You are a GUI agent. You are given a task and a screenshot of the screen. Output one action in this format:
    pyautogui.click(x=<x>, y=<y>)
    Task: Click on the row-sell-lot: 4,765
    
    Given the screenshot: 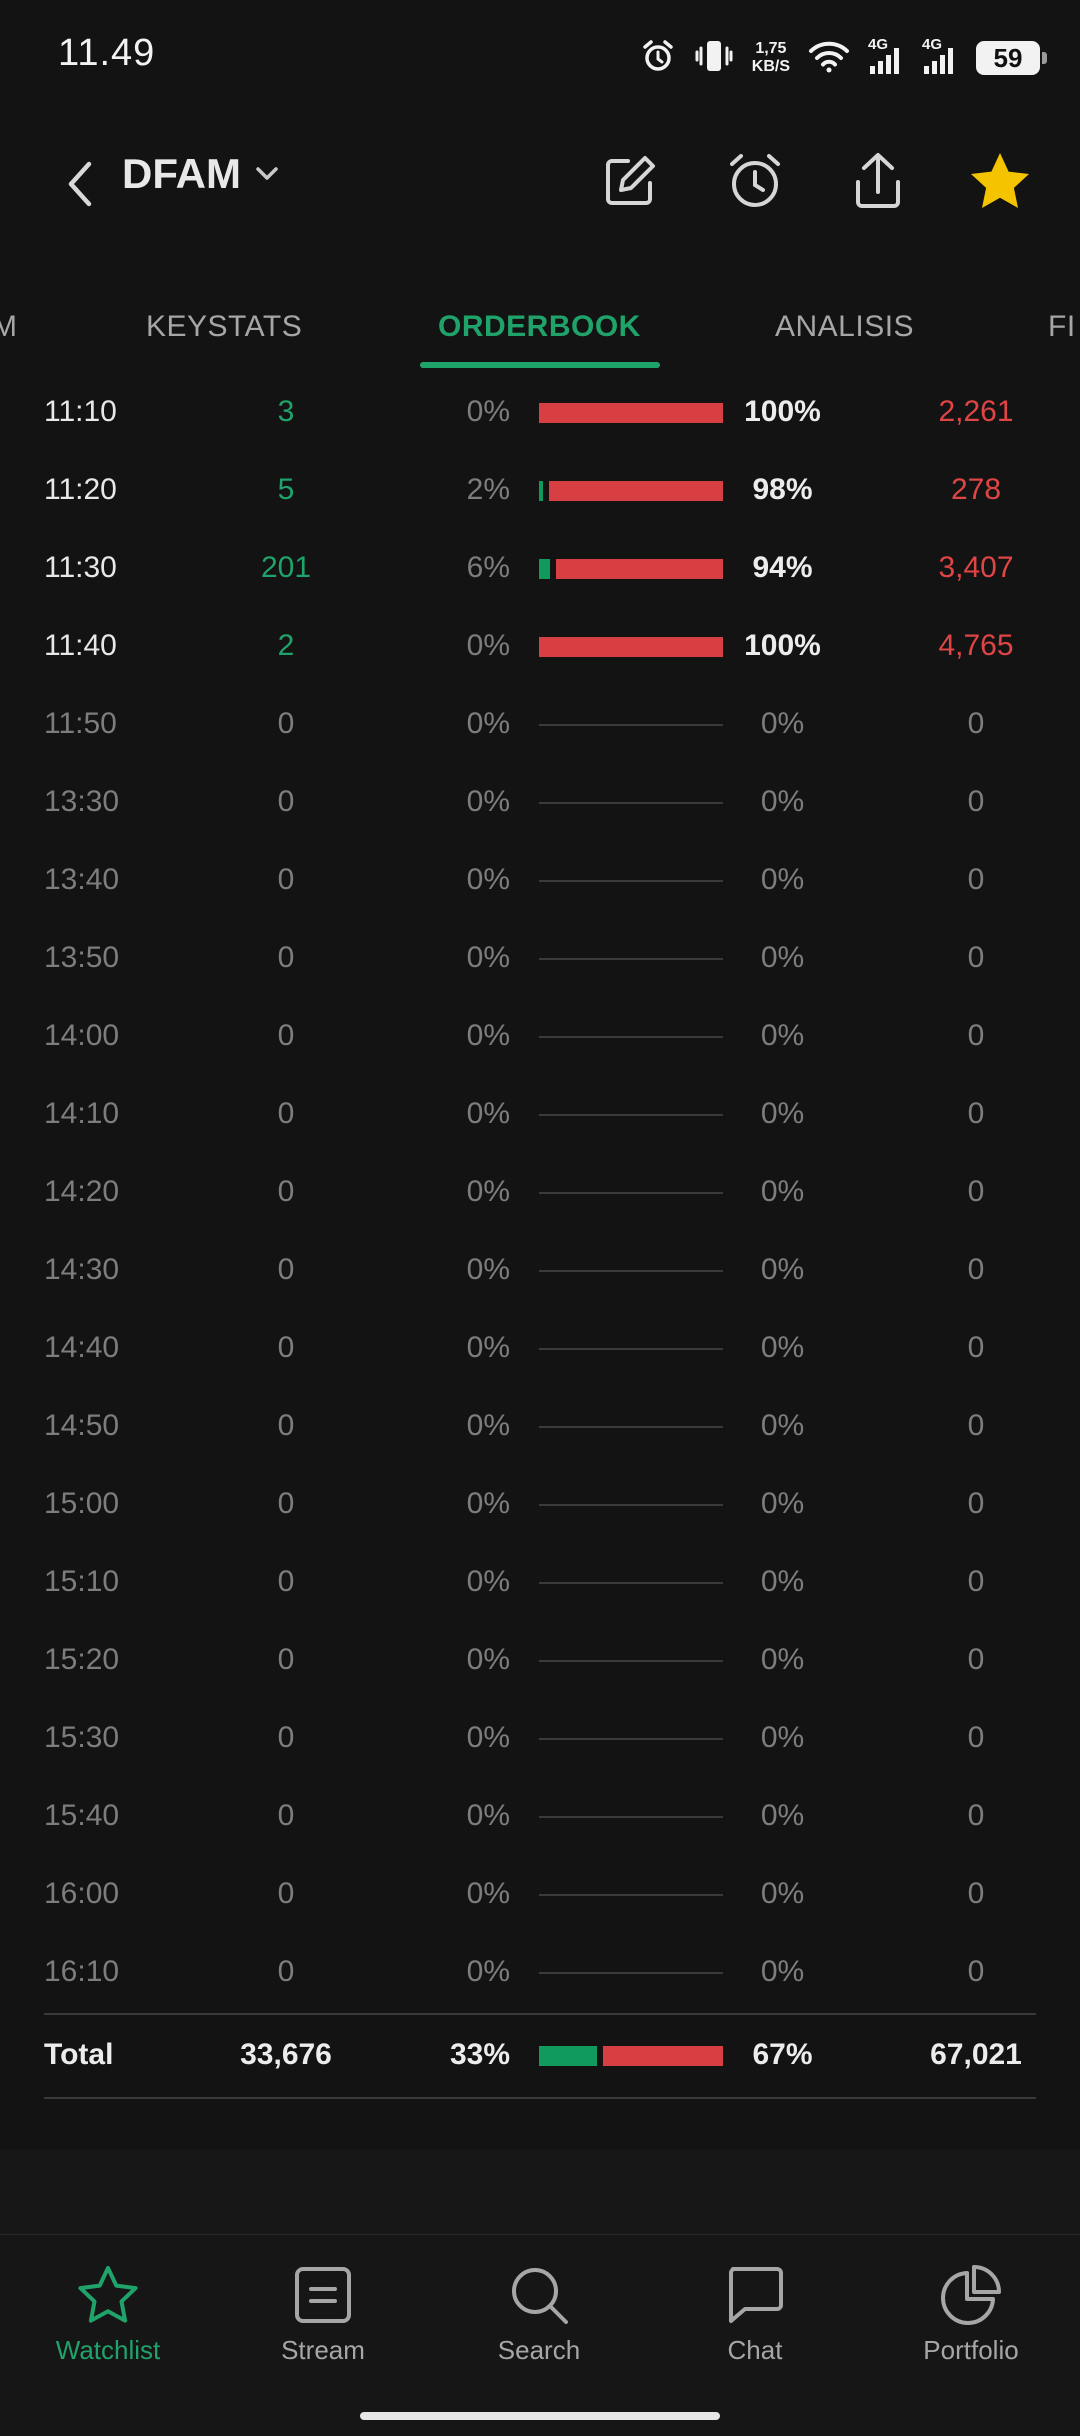 What is the action you would take?
    pyautogui.click(x=976, y=645)
    